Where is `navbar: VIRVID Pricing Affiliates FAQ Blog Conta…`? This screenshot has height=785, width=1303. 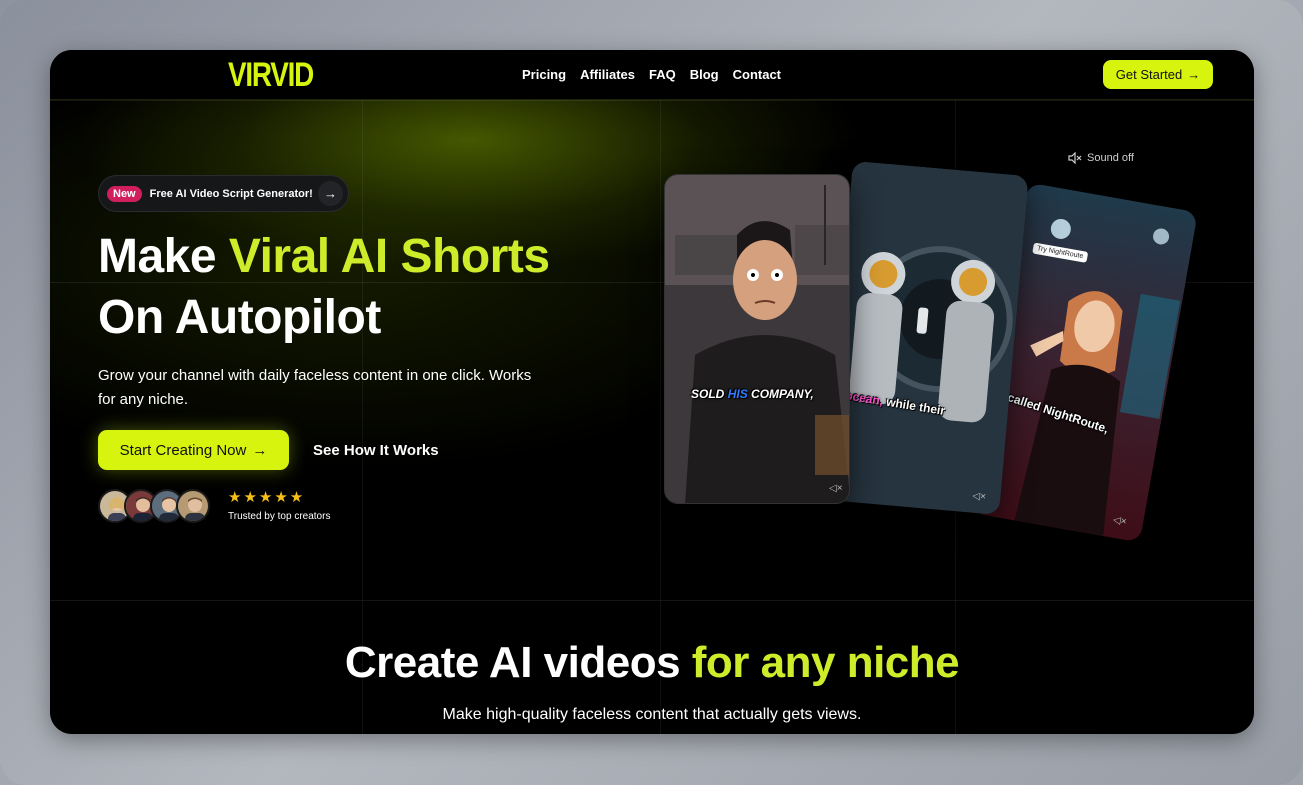
navbar: VIRVID Pricing Affiliates FAQ Blog Conta… is located at coordinates (652, 75).